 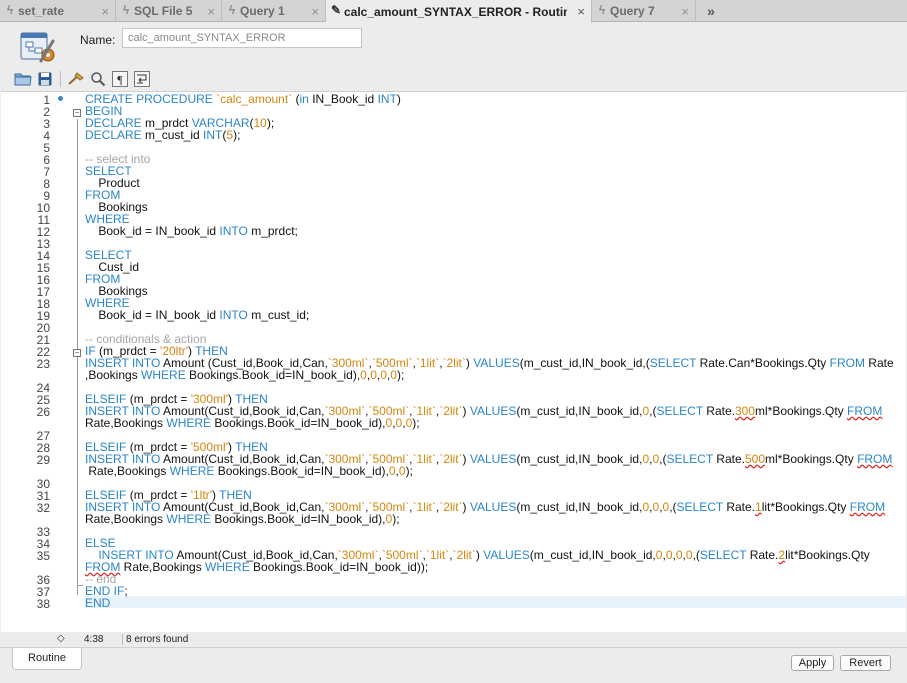 I want to click on revert-button: Revert, so click(x=865, y=663).